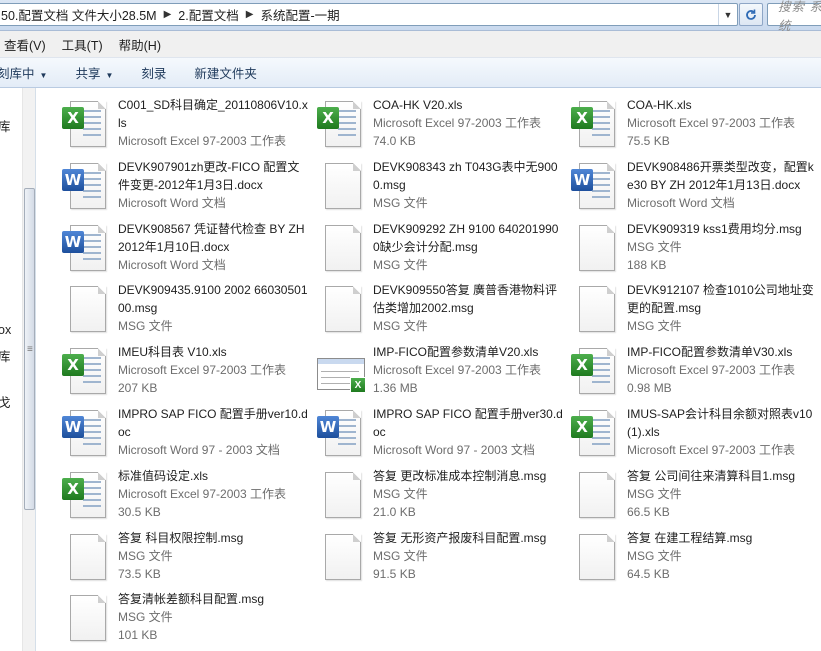 Image resolution: width=821 pixels, height=651 pixels. I want to click on file-item: 答复 更改标准成本控制消息.msg MSG 文件 21.0 KB, so click(426, 494).